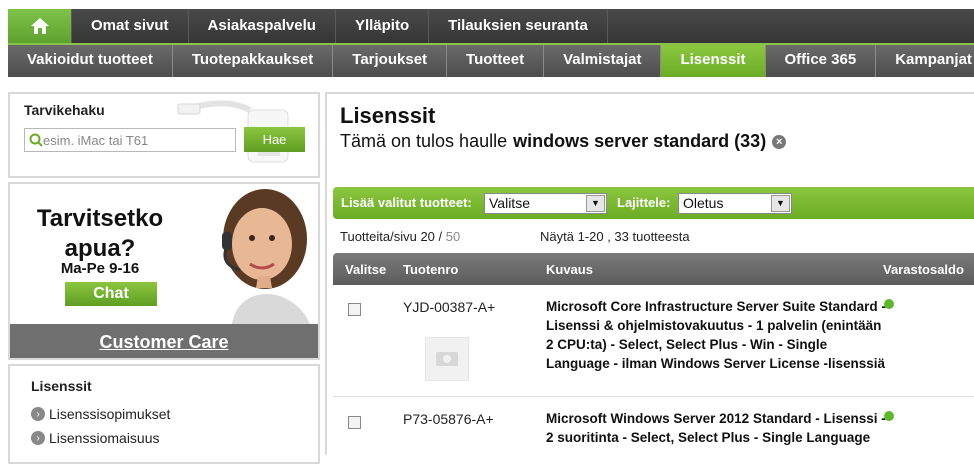  What do you see at coordinates (653, 269) in the screenshot?
I see `table-header: Valitse Tuotenro Kuvaus Varastosaldo` at bounding box center [653, 269].